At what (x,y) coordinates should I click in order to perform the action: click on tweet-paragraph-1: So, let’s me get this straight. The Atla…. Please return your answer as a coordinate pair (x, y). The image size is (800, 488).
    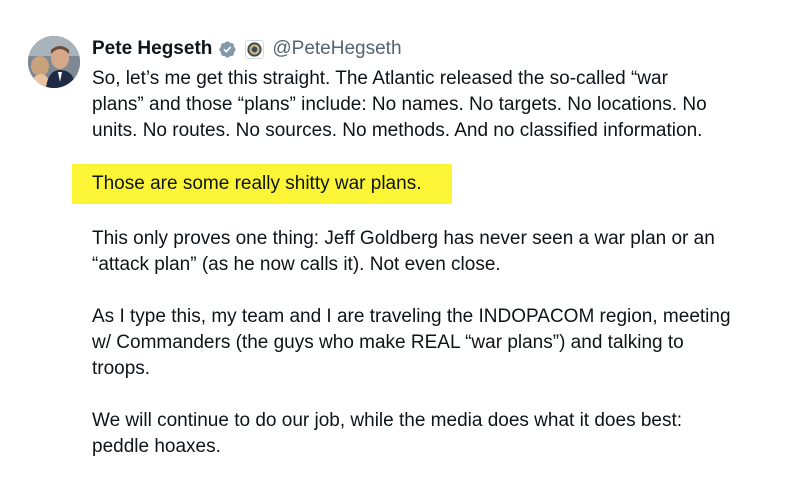
    Looking at the image, I should click on (399, 104).